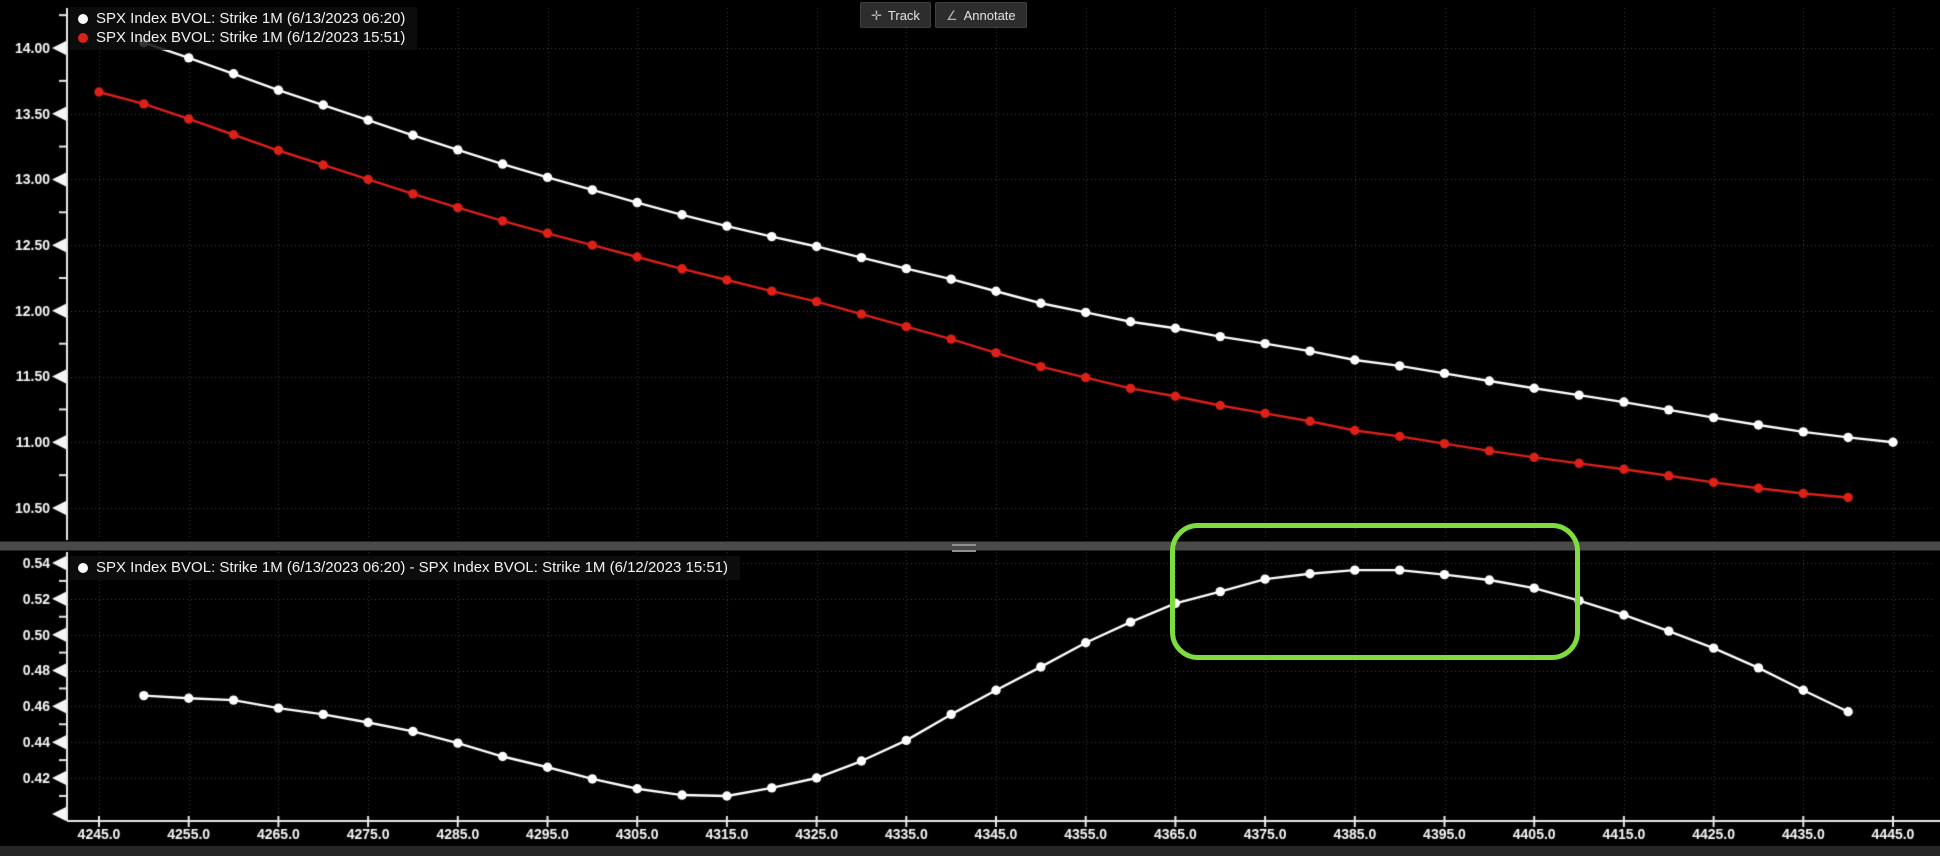 Image resolution: width=1940 pixels, height=856 pixels. What do you see at coordinates (876, 15) in the screenshot?
I see `track-crosshair-icon: ✛` at bounding box center [876, 15].